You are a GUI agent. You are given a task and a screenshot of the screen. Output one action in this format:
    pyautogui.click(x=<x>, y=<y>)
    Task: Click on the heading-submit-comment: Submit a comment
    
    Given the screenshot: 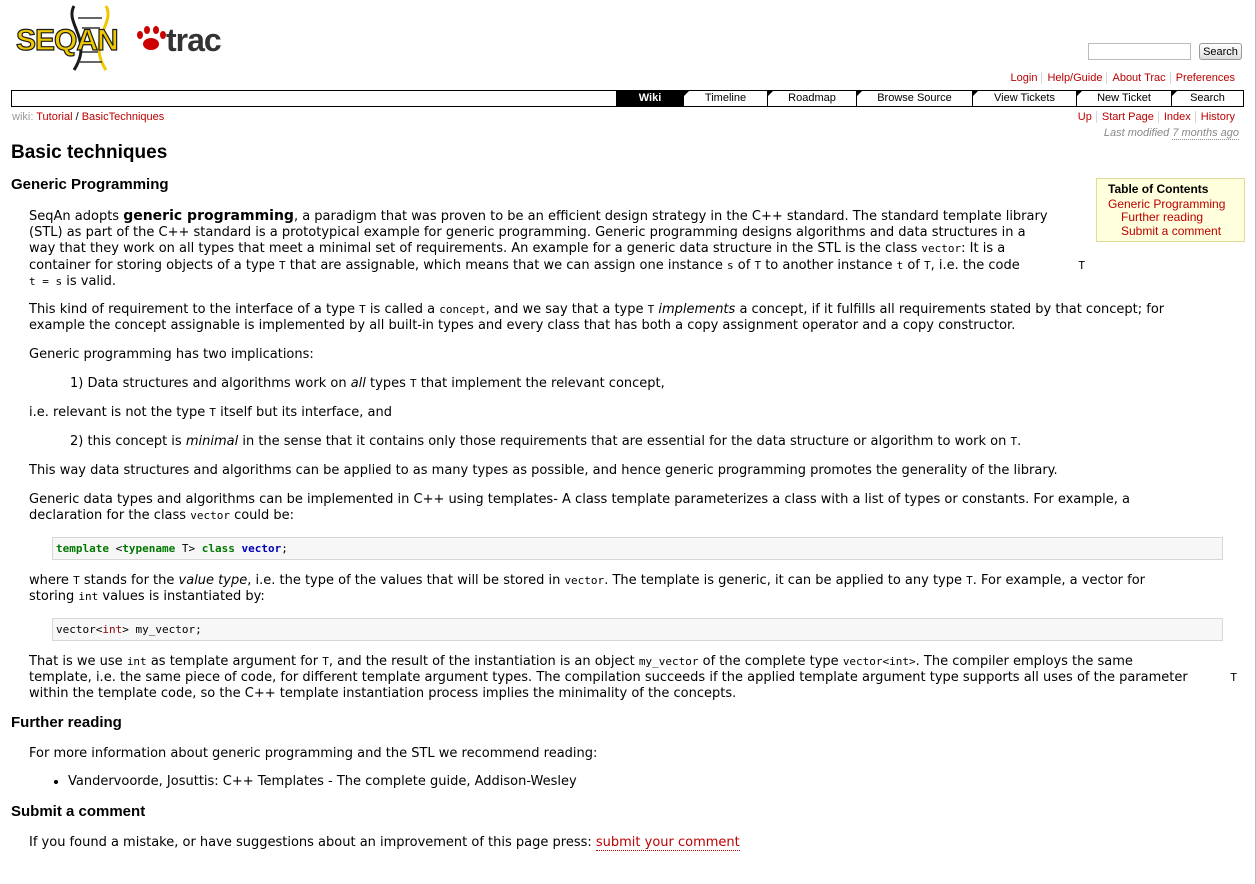 What is the action you would take?
    pyautogui.click(x=78, y=811)
    